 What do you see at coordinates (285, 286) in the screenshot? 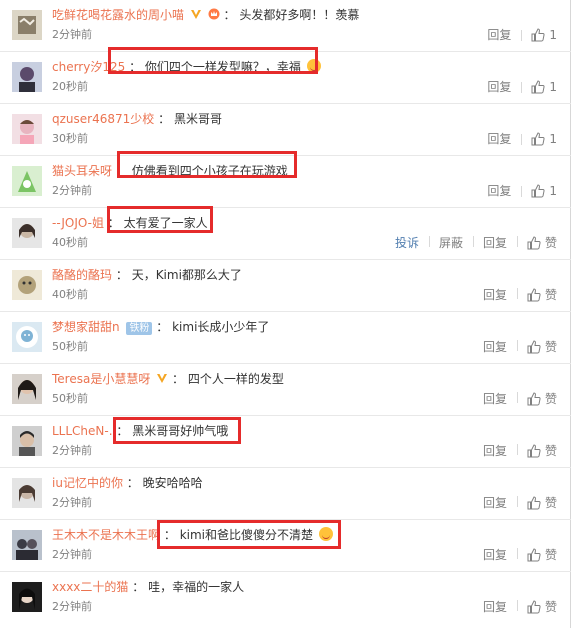
I see `comment-item: 酪酪的酪玛 ： 天，Kimi都那么大了 40秒前 回复 赞` at bounding box center [285, 286].